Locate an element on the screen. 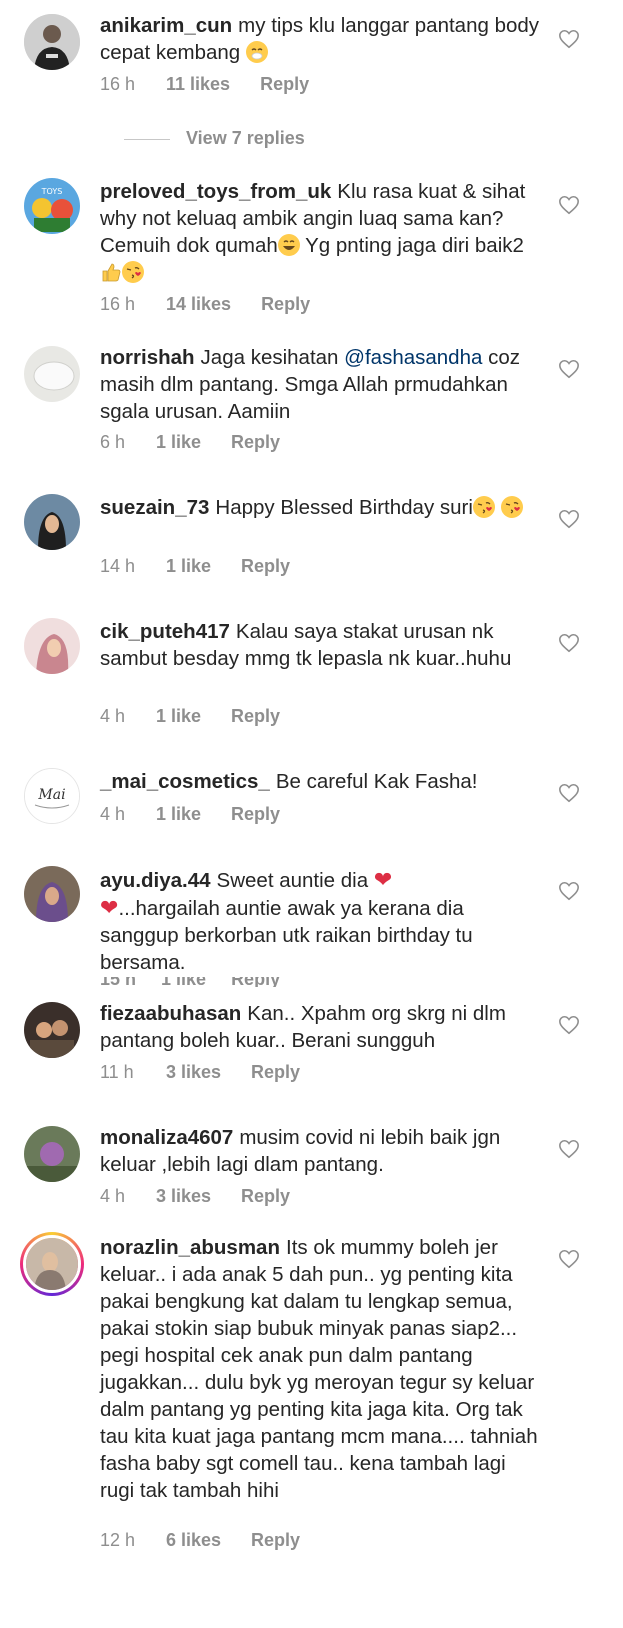 The image size is (623, 1628). comment-meta: 11 h 3 likes Reply is located at coordinates (200, 1072).